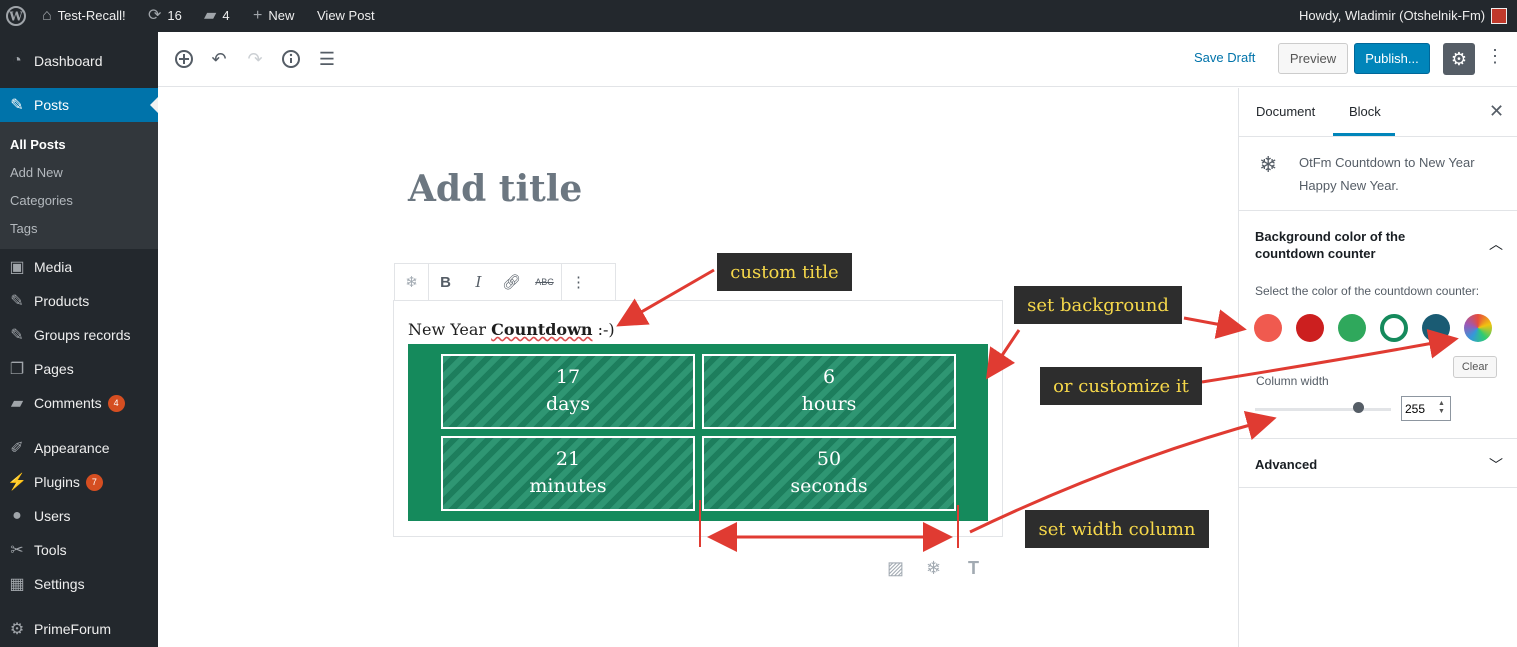 The height and width of the screenshot is (647, 1517). Describe the element at coordinates (1475, 367) in the screenshot. I see `clear-color-button: Clear` at that location.